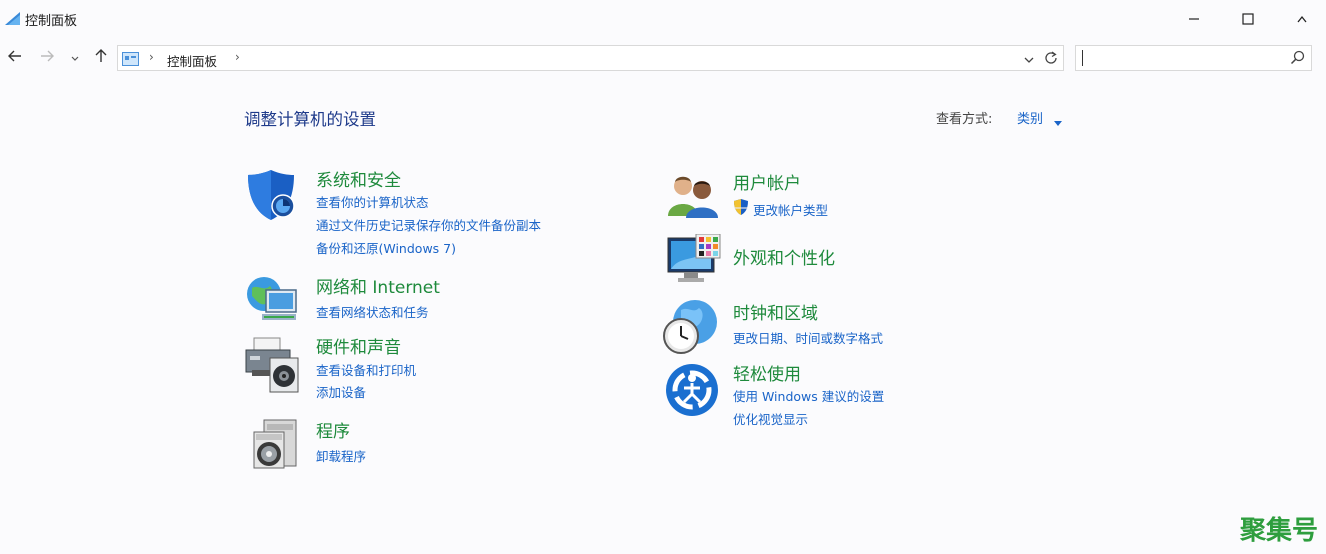 This screenshot has height=554, width=1326. What do you see at coordinates (428, 224) in the screenshot?
I see `link-file-history-backup: 通过文件历史记录保存你的文件备份副本` at bounding box center [428, 224].